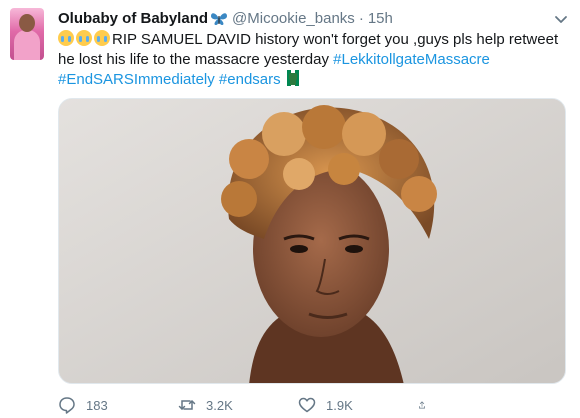  What do you see at coordinates (136, 79) in the screenshot?
I see `hashtag-link: #EndSARSImmediately` at bounding box center [136, 79].